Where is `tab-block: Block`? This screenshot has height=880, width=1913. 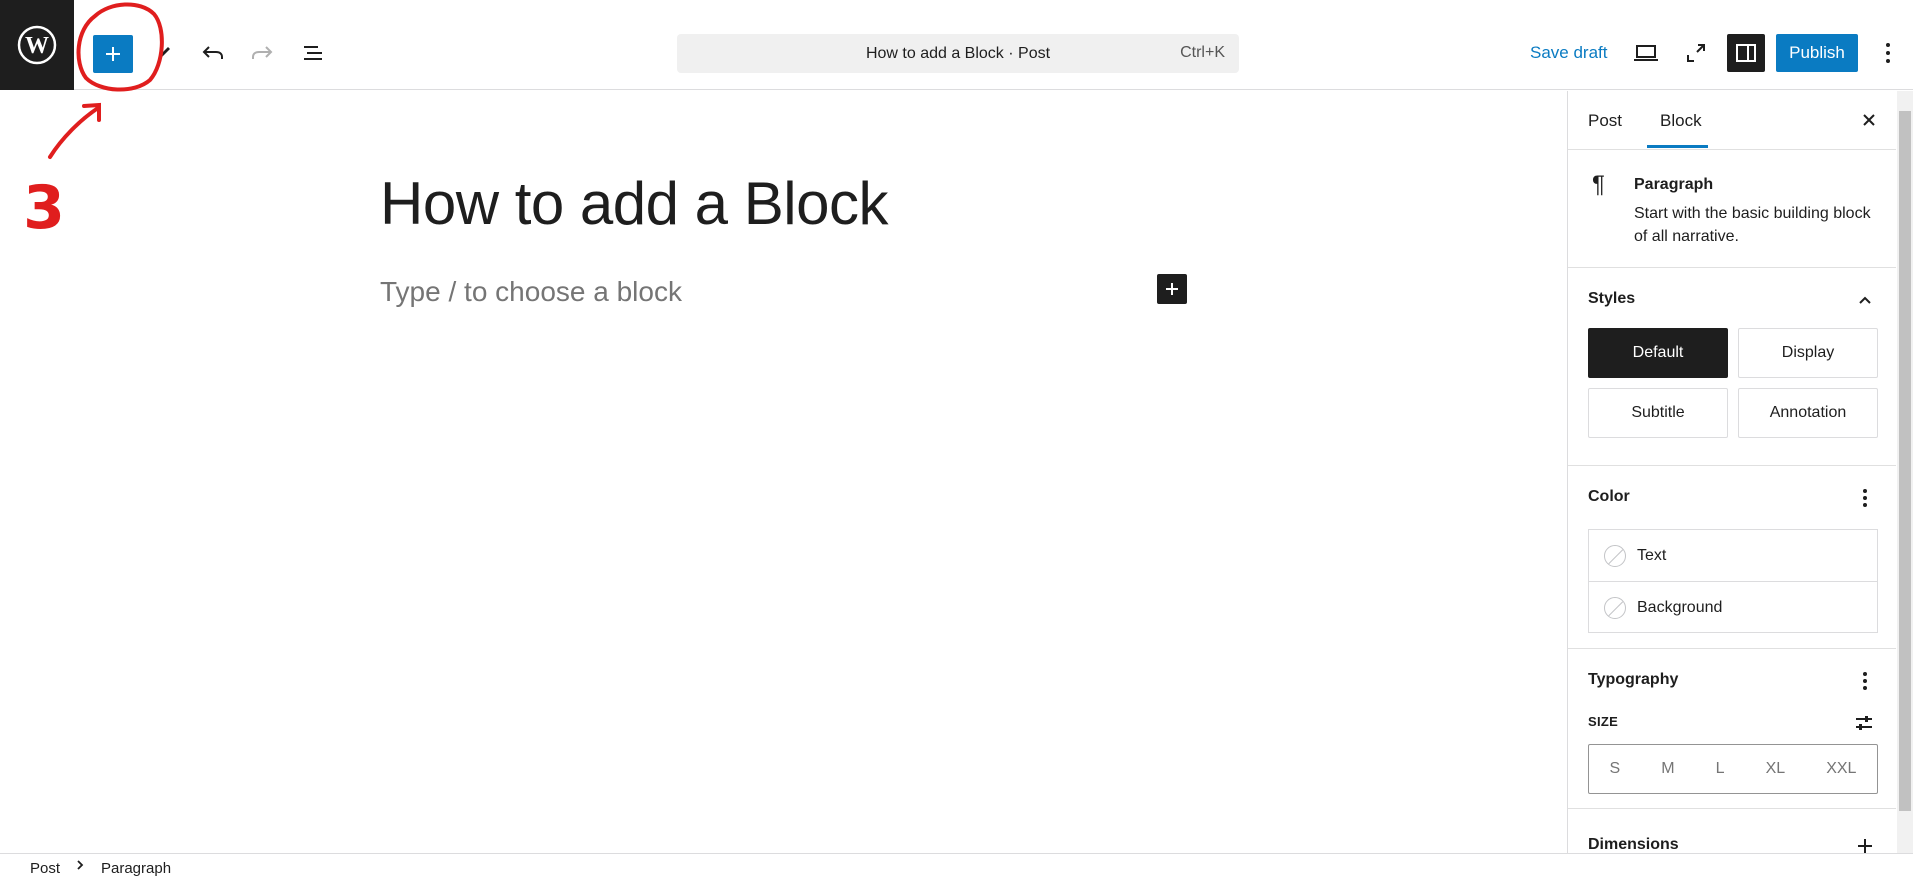
tab-block: Block is located at coordinates (1681, 121).